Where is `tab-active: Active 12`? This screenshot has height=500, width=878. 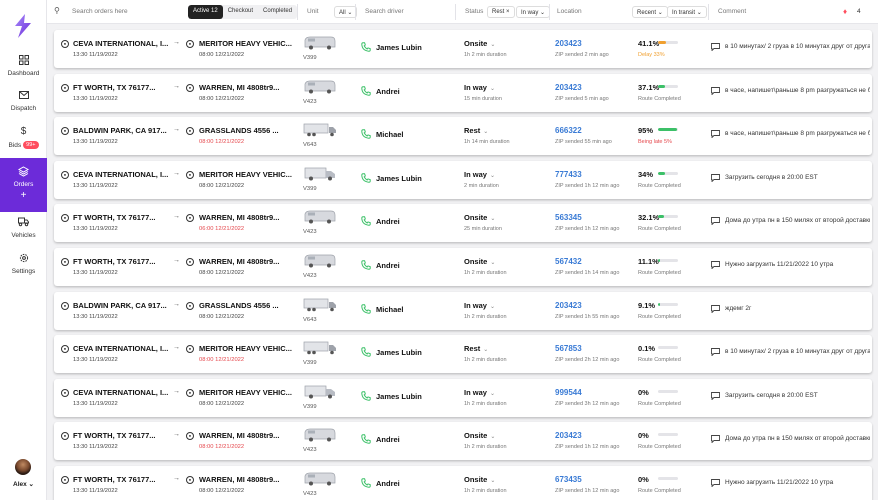 tab-active: Active 12 is located at coordinates (205, 12).